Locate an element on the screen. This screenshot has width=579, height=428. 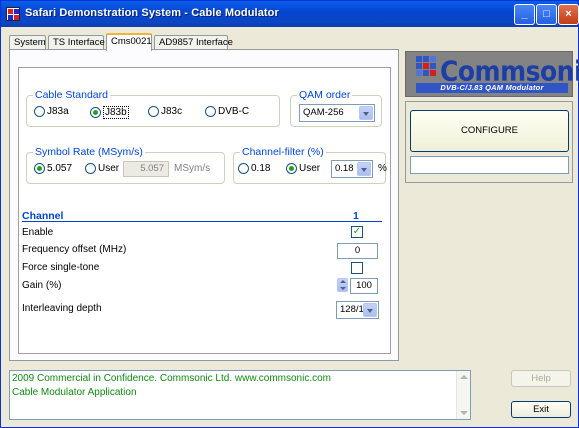
radio-symbol-rate-preset: 5.057 is located at coordinates (53, 168).